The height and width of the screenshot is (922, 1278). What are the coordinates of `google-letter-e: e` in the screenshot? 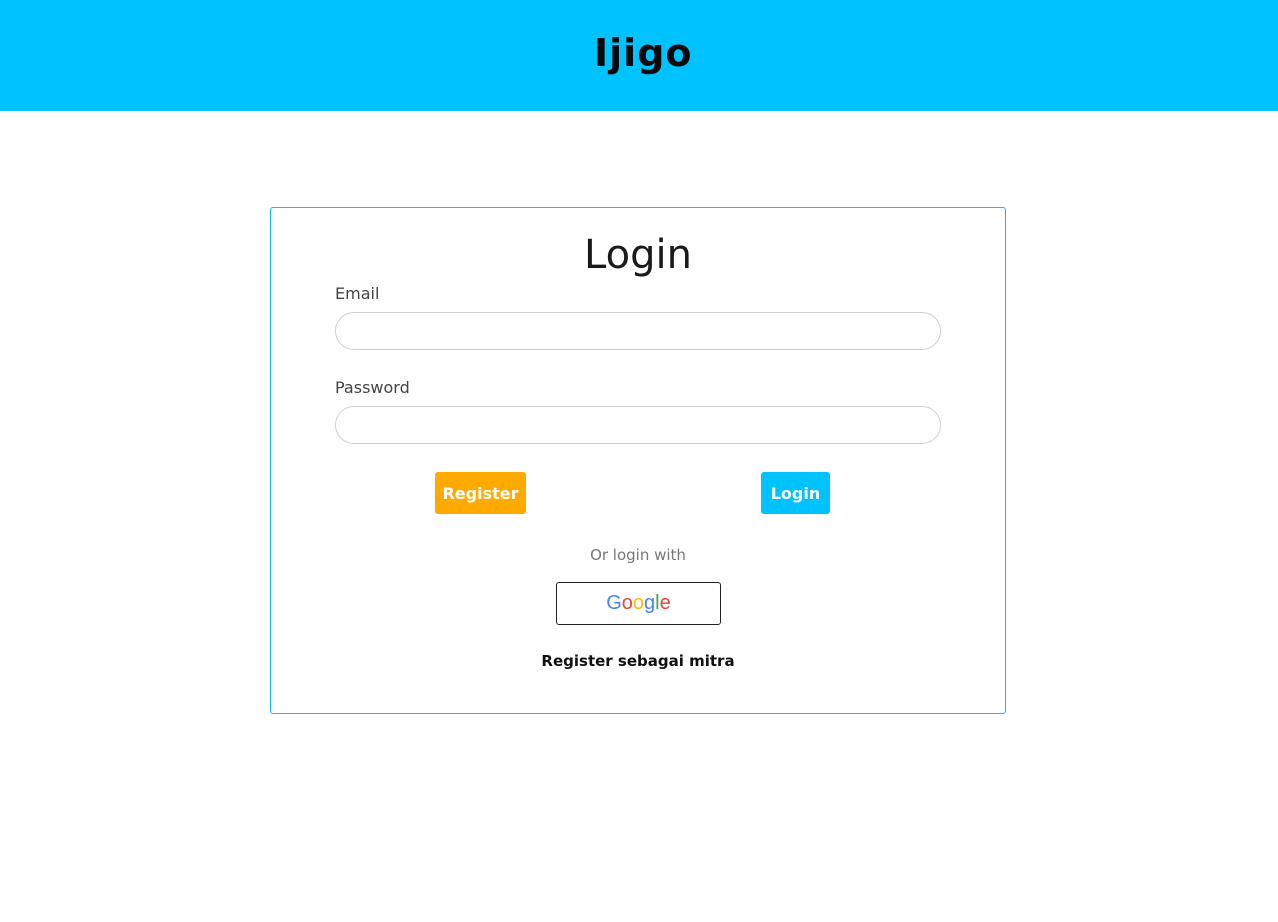 It's located at (665, 603).